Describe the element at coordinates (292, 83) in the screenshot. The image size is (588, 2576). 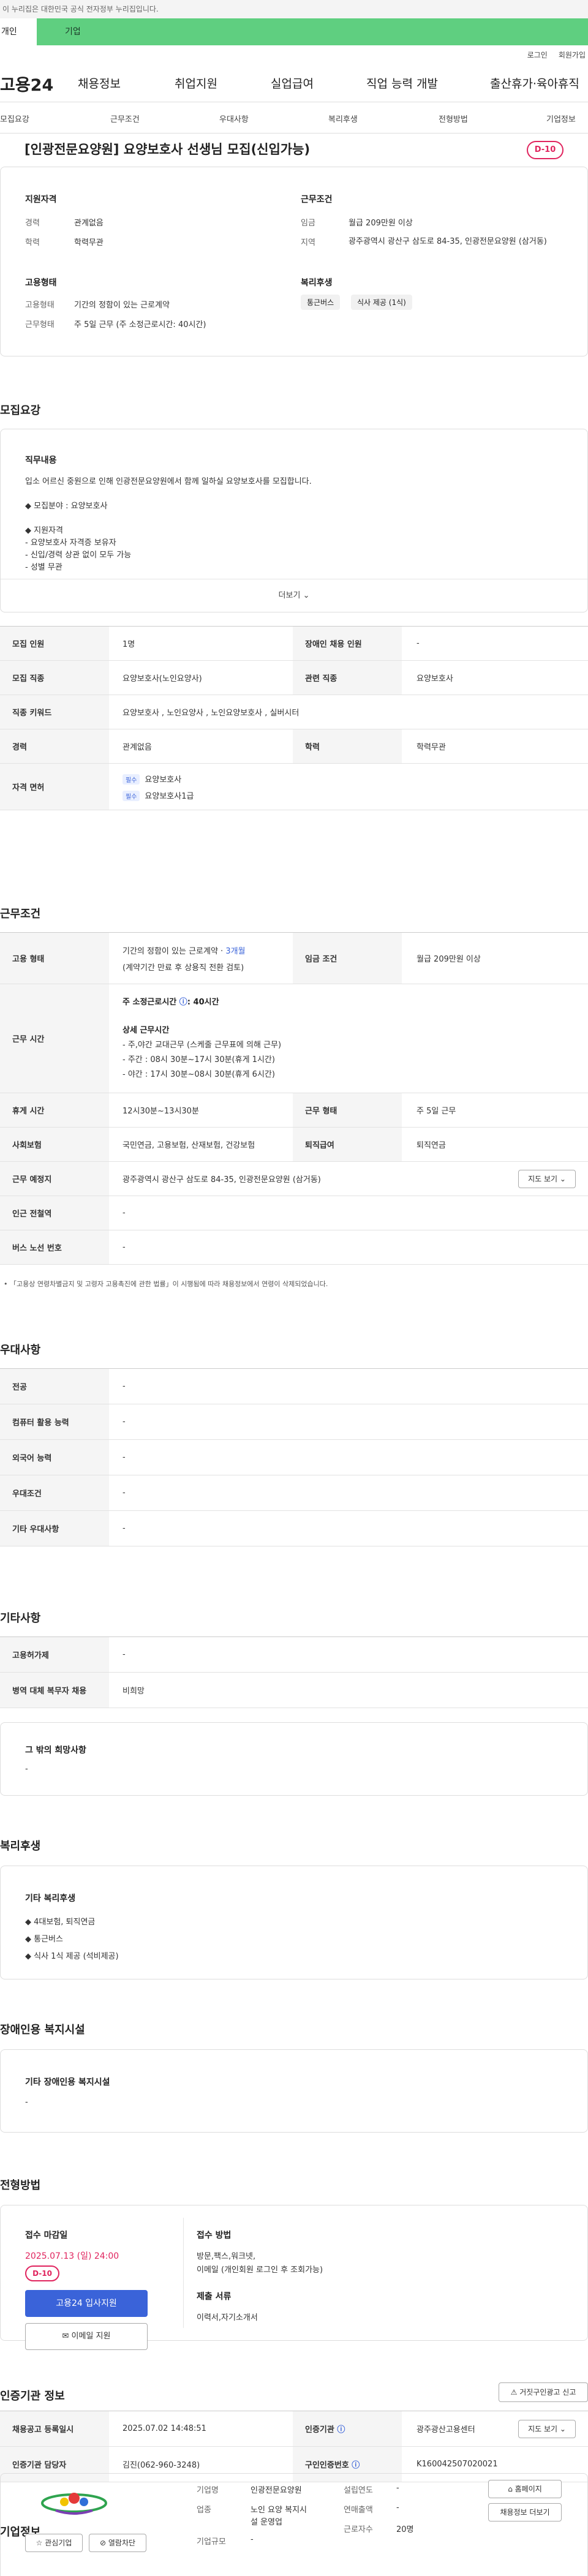
I see `nav-unemployment: 실업급여` at that location.